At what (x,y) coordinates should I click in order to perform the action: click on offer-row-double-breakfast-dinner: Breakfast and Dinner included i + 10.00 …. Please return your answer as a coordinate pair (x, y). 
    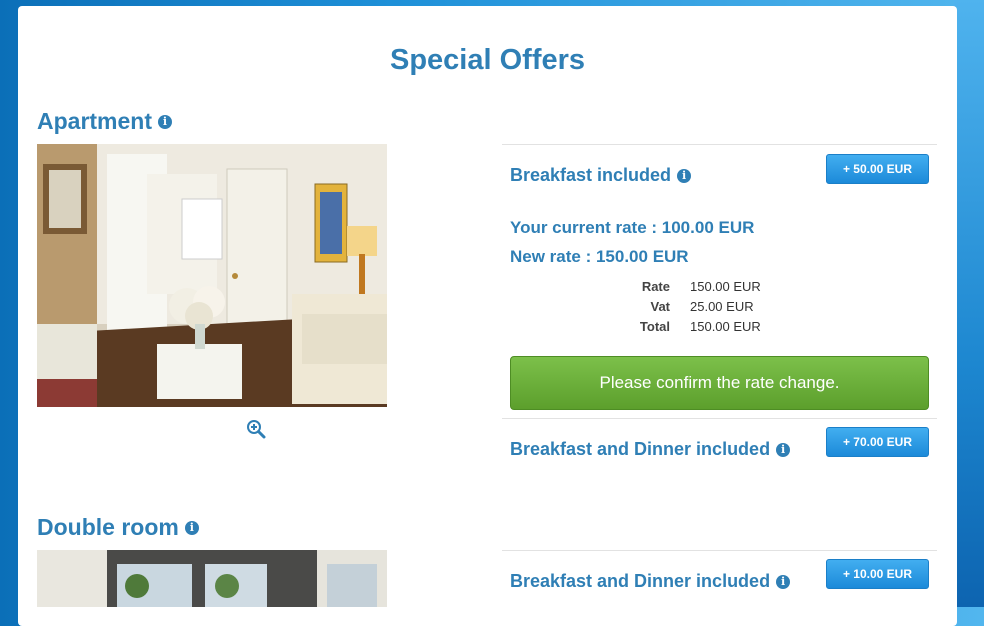
    Looking at the image, I should click on (719, 580).